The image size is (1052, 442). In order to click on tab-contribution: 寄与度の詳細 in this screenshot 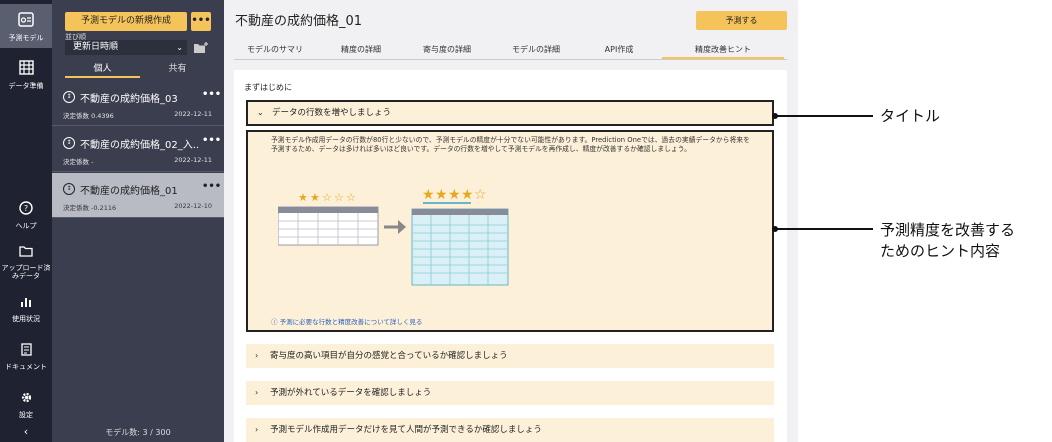, I will do `click(447, 49)`.